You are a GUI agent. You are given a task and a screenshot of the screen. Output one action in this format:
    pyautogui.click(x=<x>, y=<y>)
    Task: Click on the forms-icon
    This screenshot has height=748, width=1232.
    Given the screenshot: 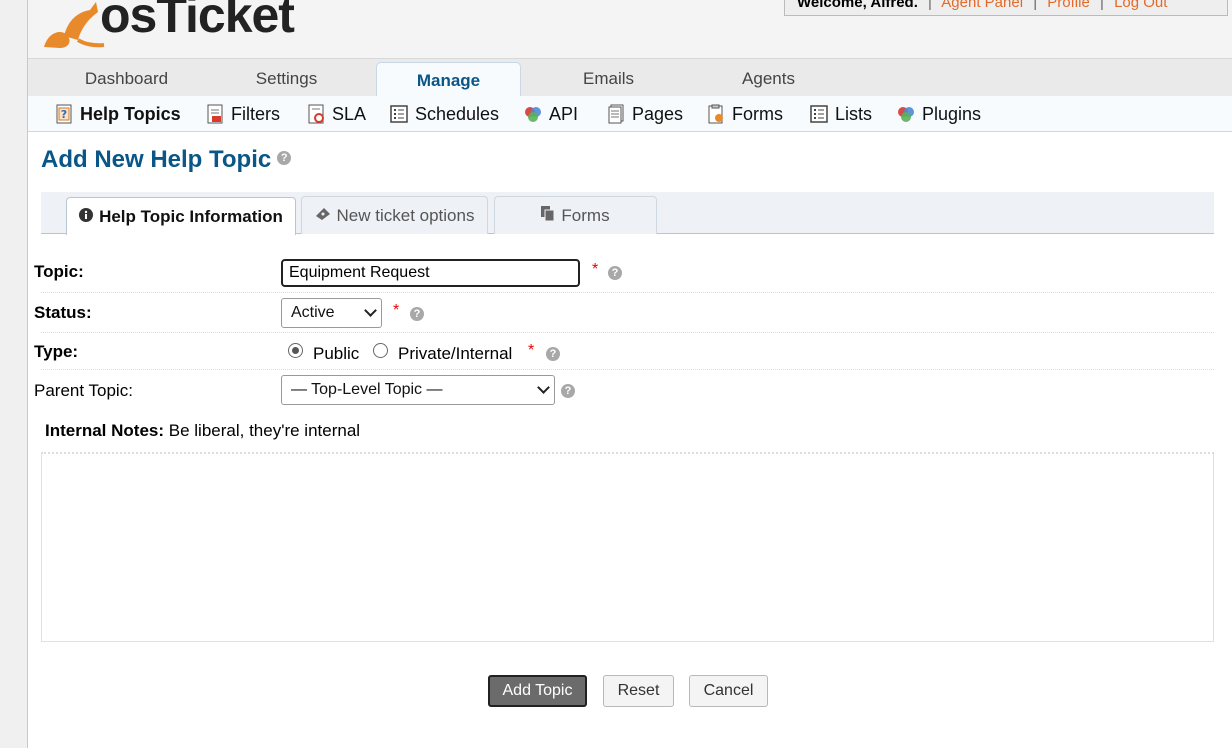 What is the action you would take?
    pyautogui.click(x=715, y=114)
    